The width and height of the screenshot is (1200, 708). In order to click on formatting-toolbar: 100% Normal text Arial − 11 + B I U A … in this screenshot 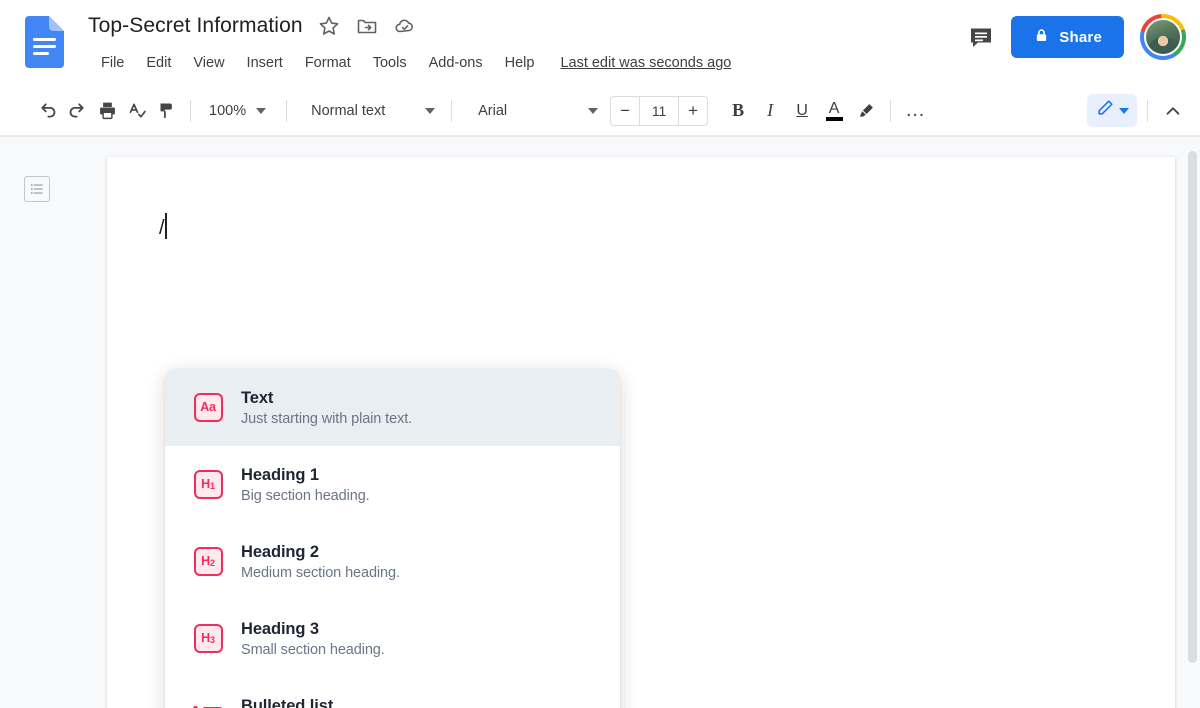, I will do `click(600, 111)`.